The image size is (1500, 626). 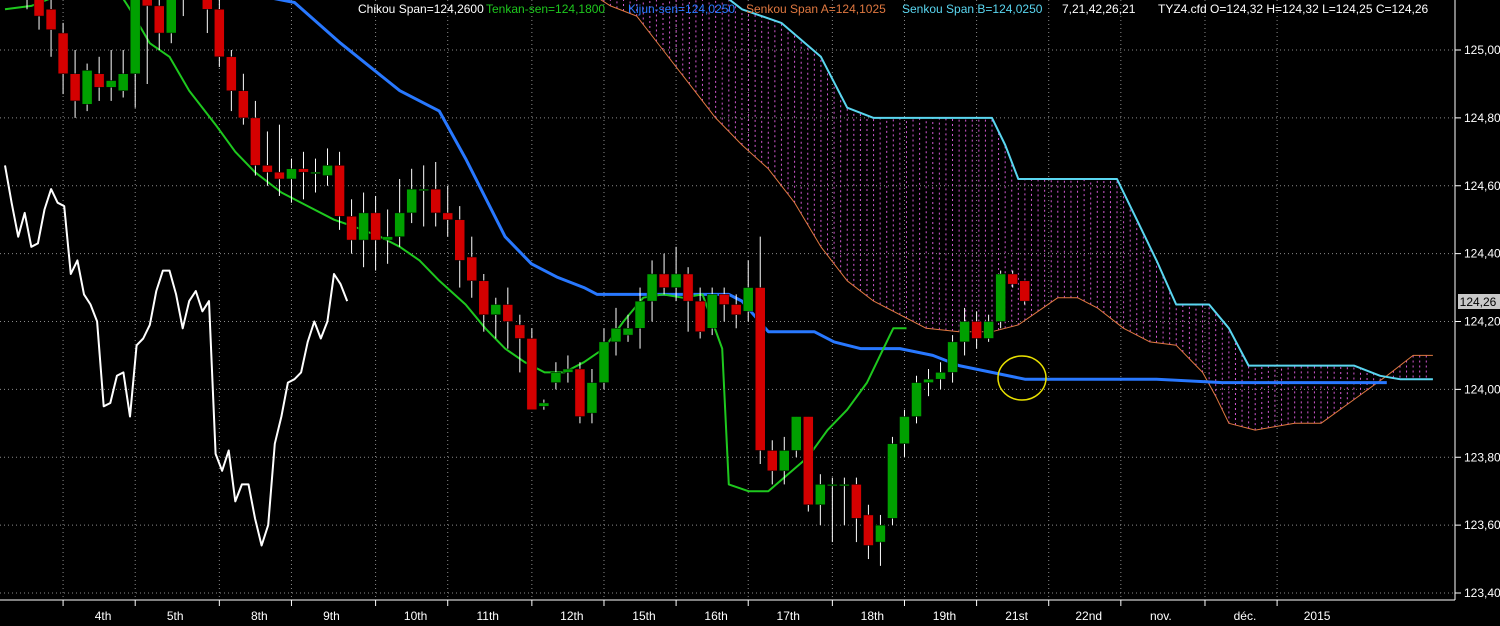 What do you see at coordinates (1482, 389) in the screenshot?
I see `y-tick-label: 124,00` at bounding box center [1482, 389].